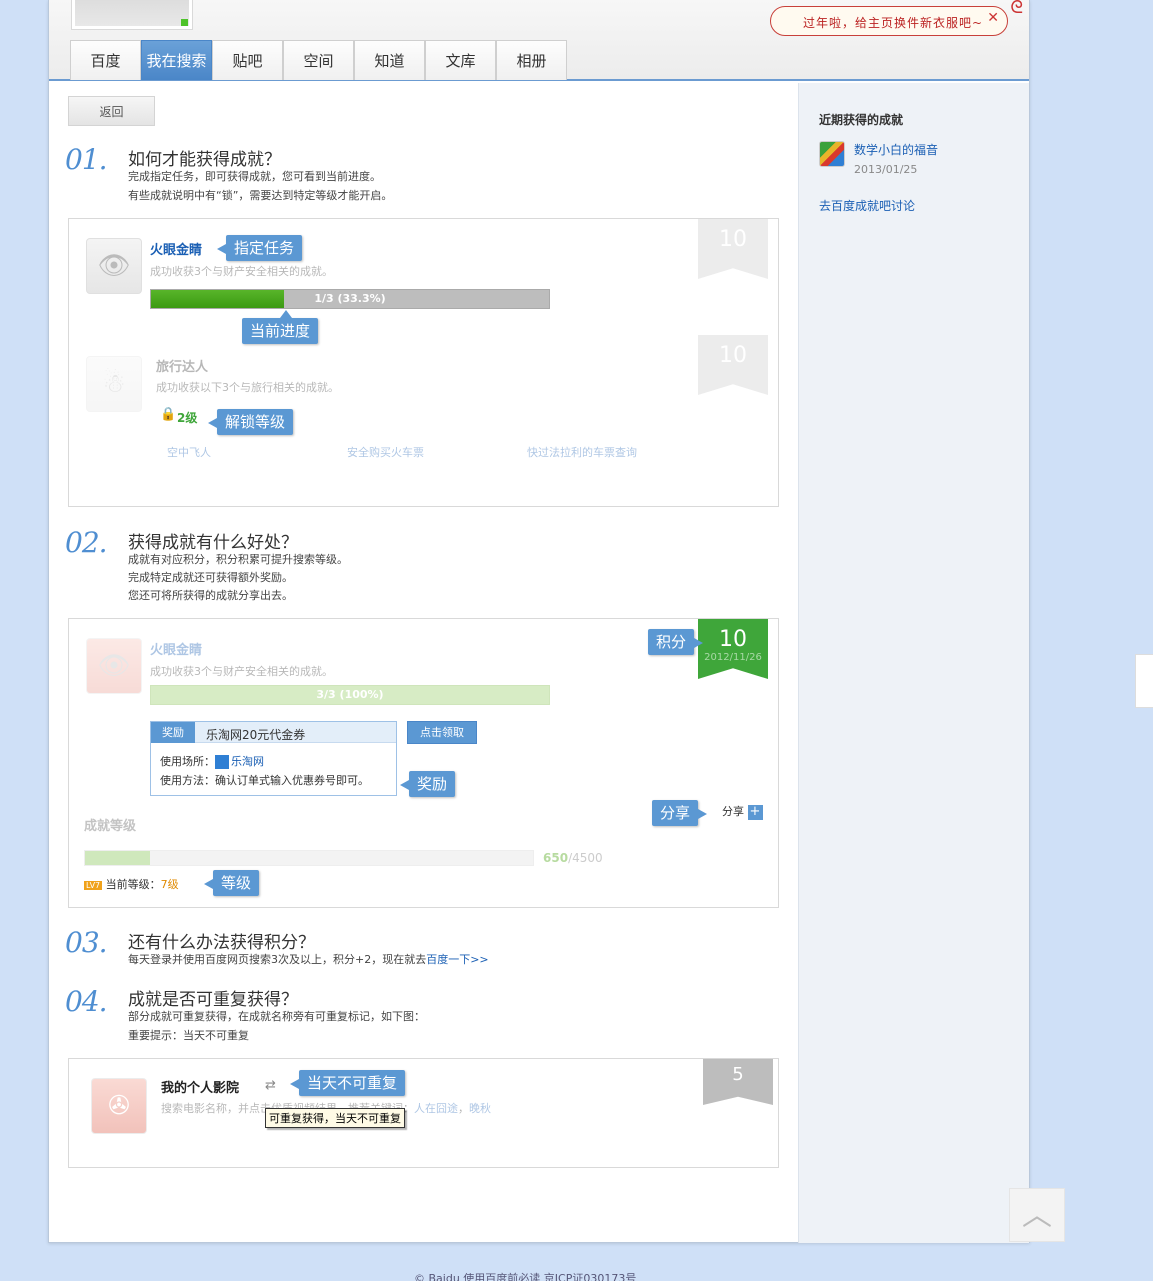 The height and width of the screenshot is (1281, 1153). What do you see at coordinates (221, 943) in the screenshot?
I see `section-title: 还有什么办法获得积分？` at bounding box center [221, 943].